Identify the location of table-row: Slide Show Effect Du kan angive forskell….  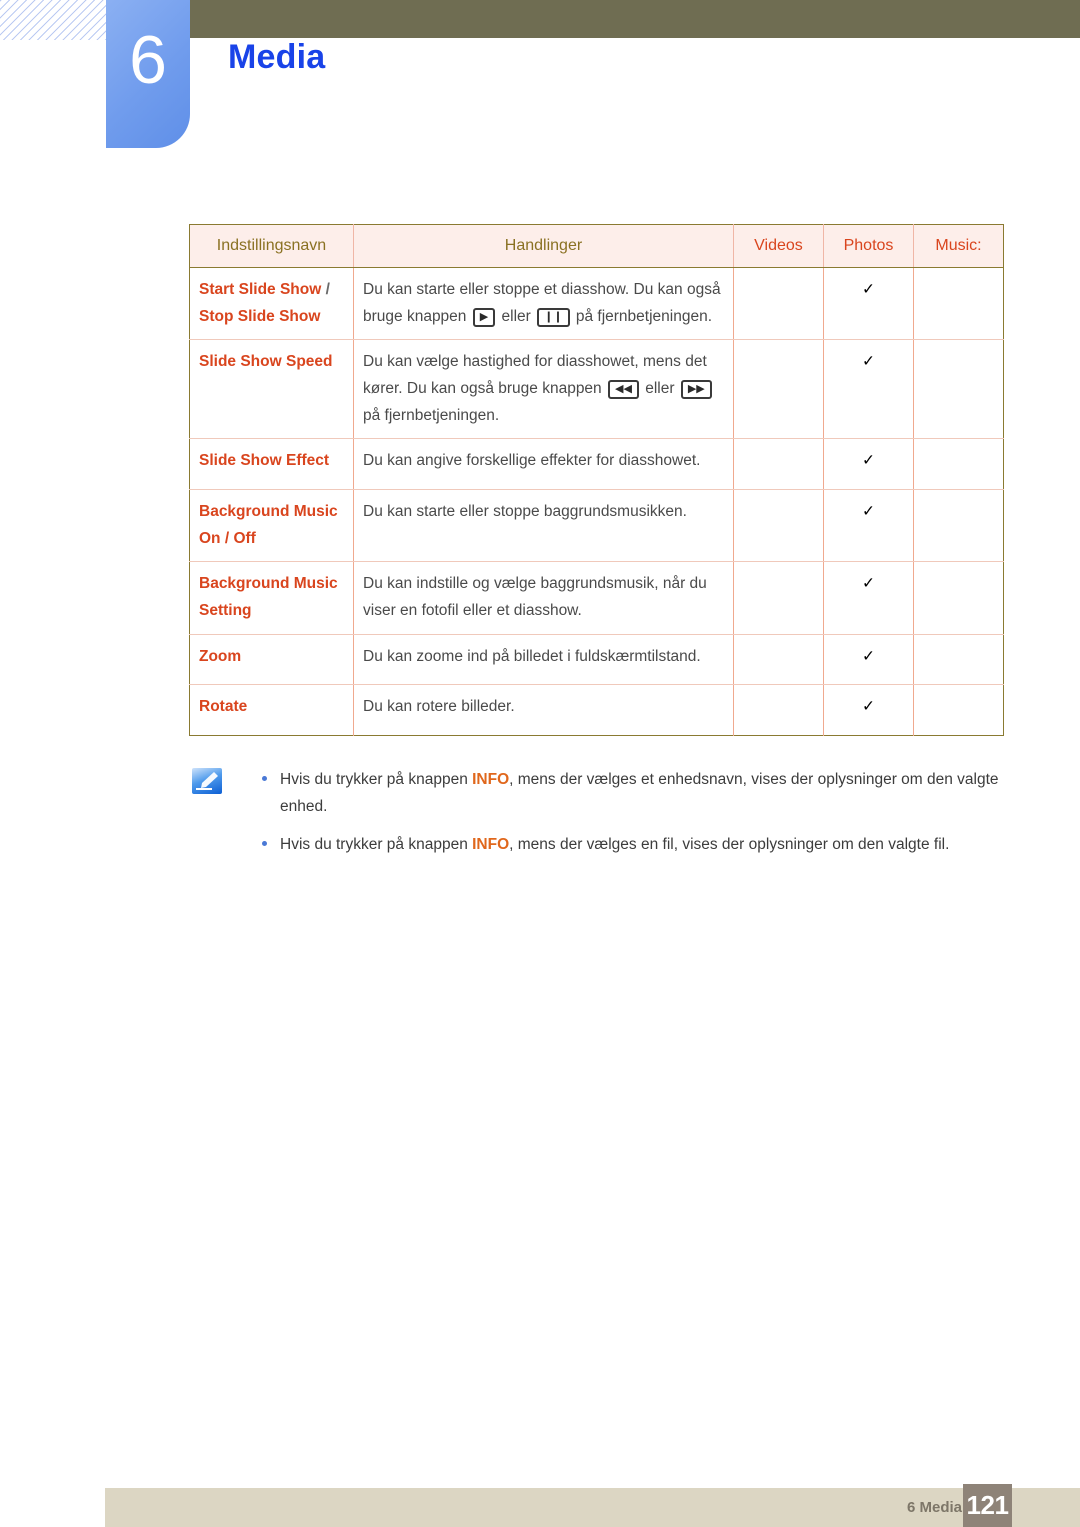
(596, 464).